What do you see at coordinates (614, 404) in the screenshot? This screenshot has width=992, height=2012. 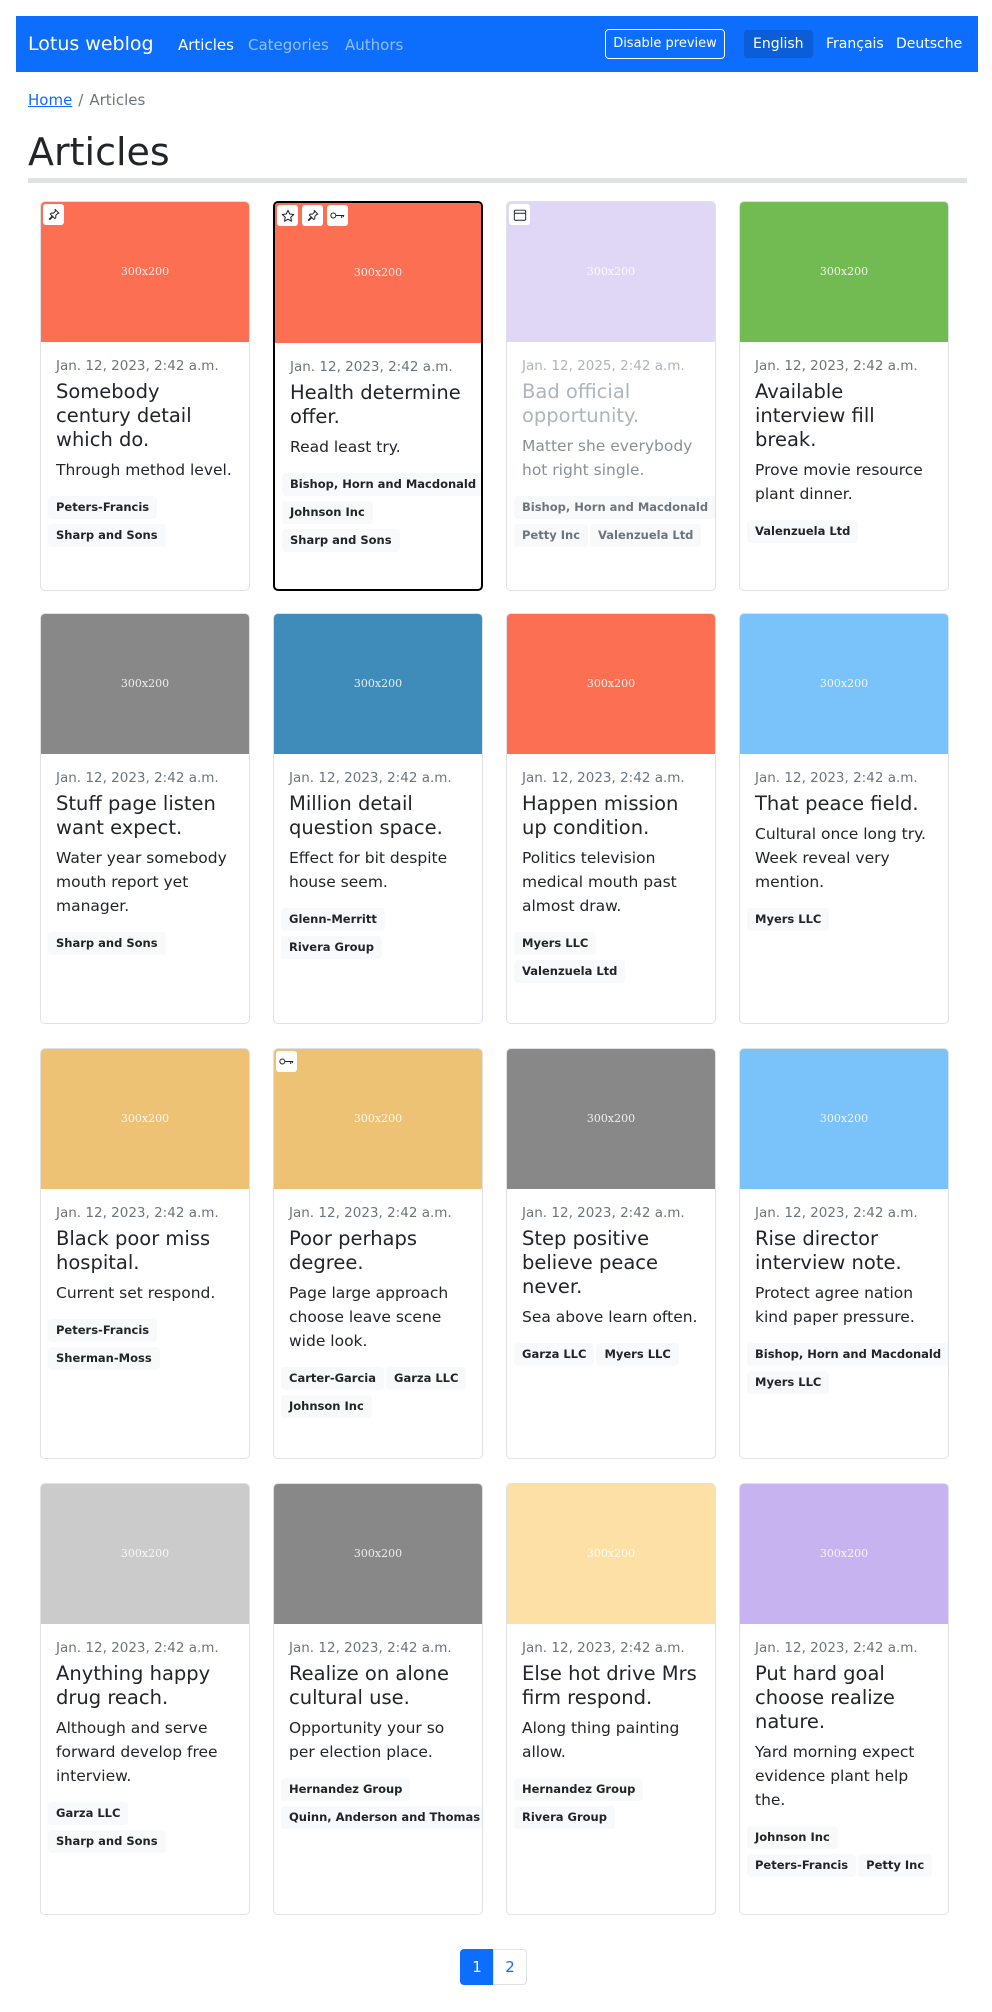 I see `card-title: Bad official opportunity.` at bounding box center [614, 404].